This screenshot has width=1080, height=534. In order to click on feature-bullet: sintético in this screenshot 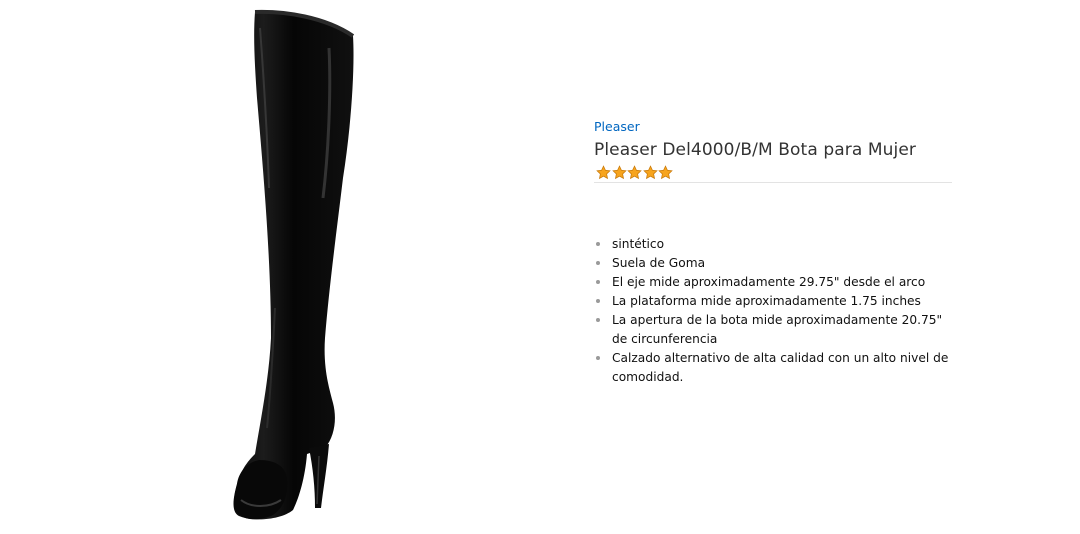, I will do `click(774, 244)`.